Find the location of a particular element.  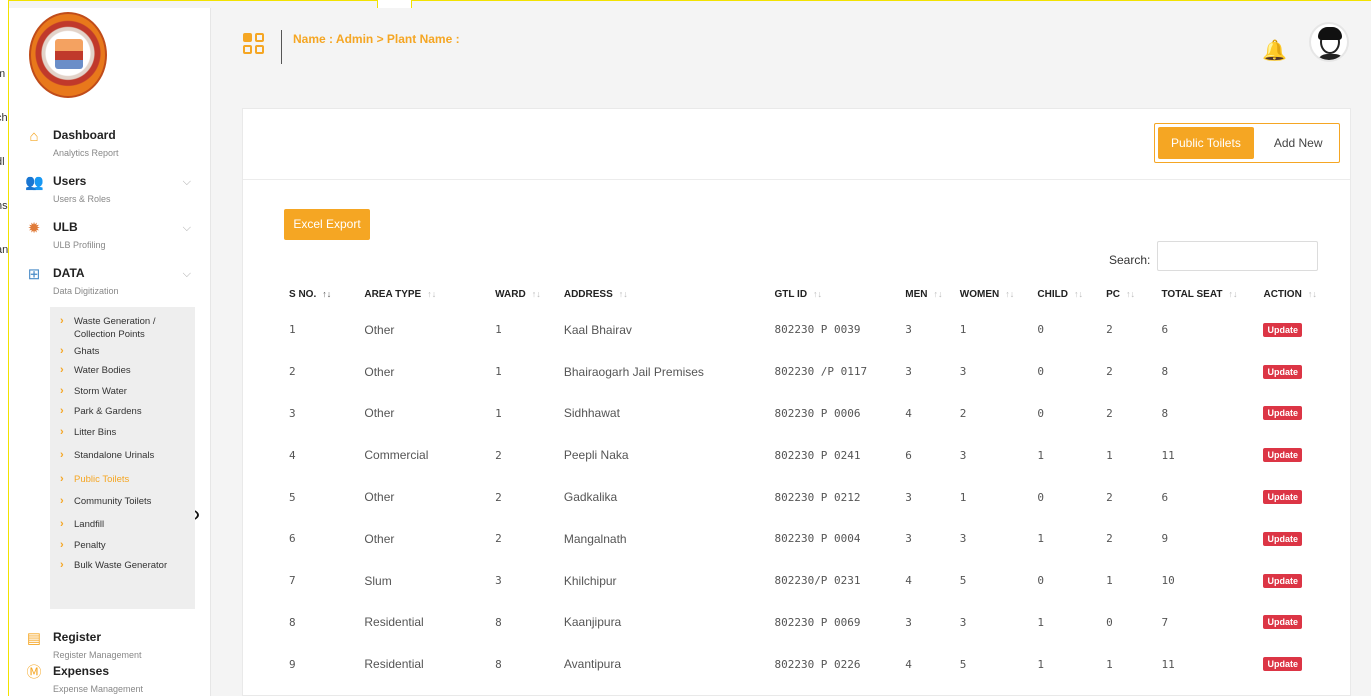

column-header: WARD ↑↓ is located at coordinates (523, 294).